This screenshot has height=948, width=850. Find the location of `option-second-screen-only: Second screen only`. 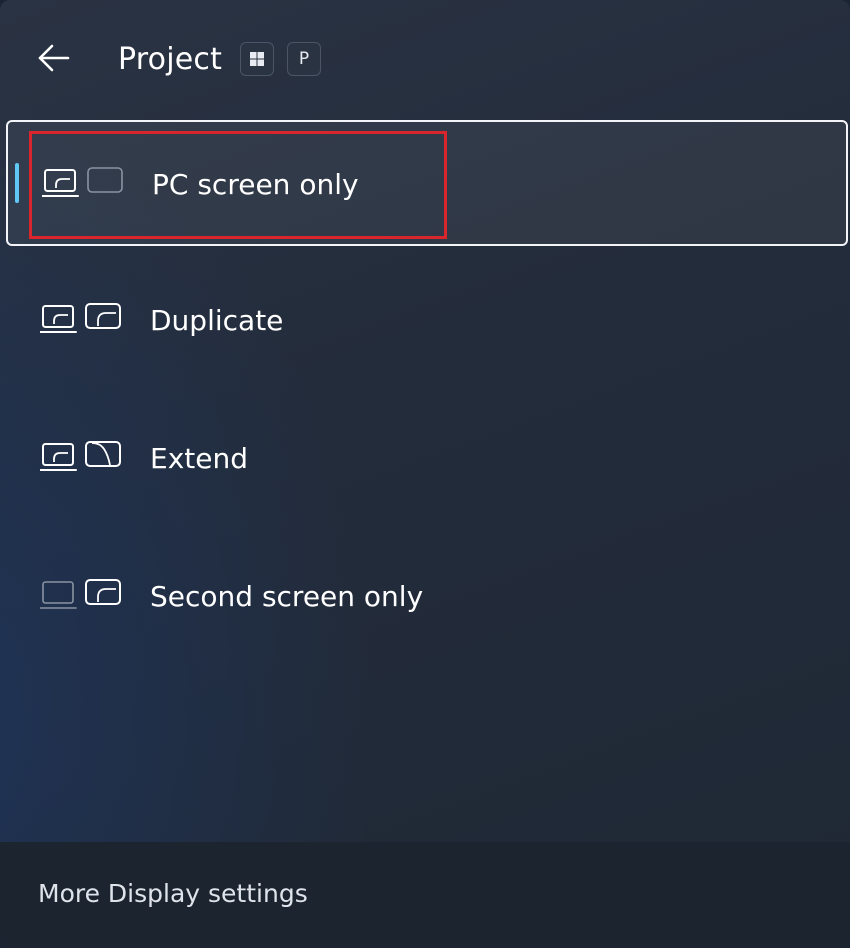

option-second-screen-only: Second screen only is located at coordinates (427, 597).